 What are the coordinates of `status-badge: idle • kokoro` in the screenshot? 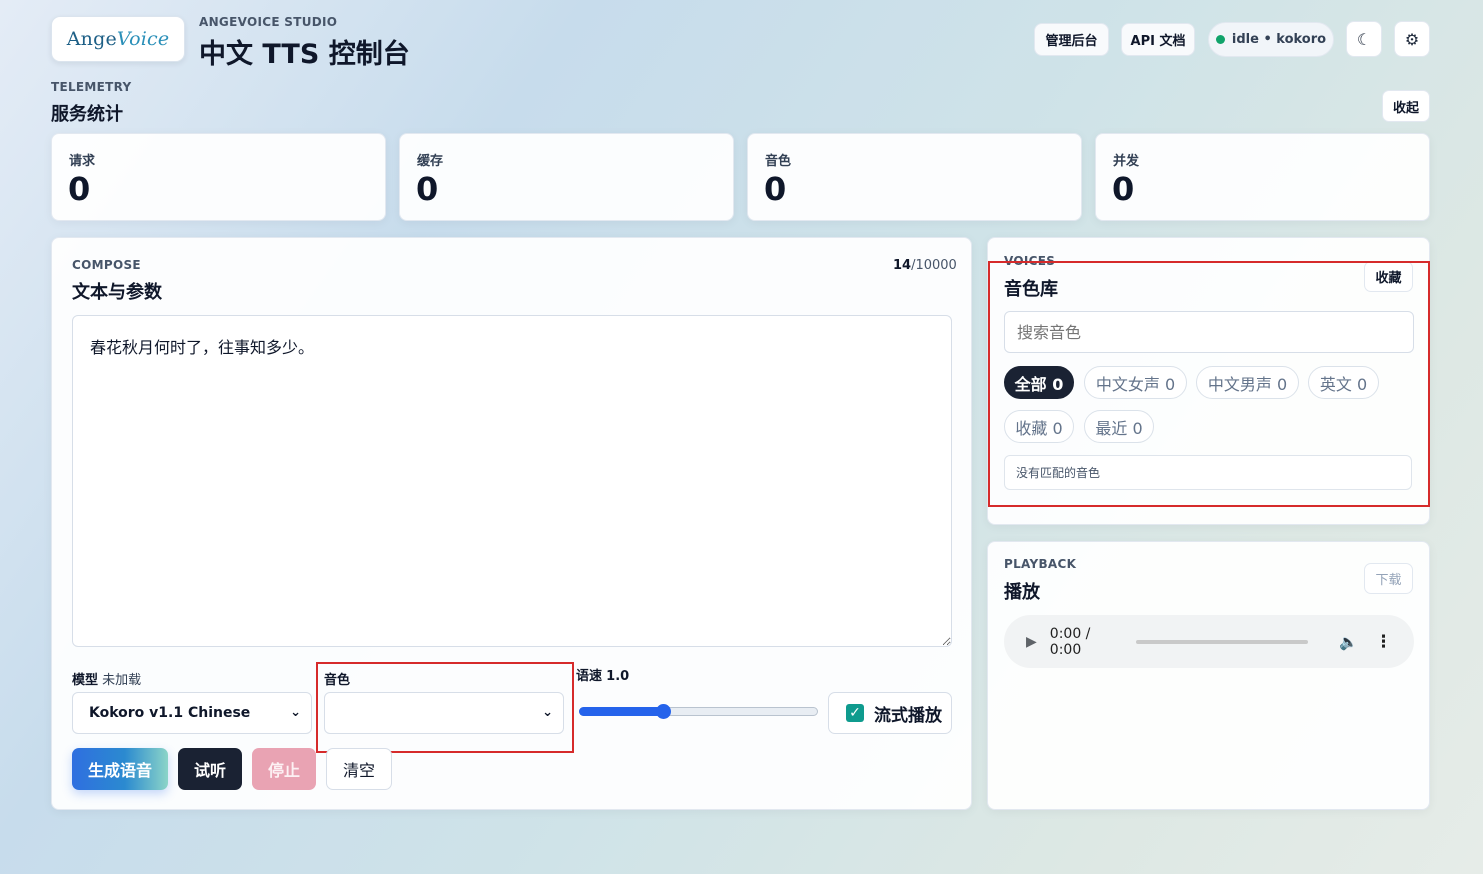 It's located at (1271, 39).